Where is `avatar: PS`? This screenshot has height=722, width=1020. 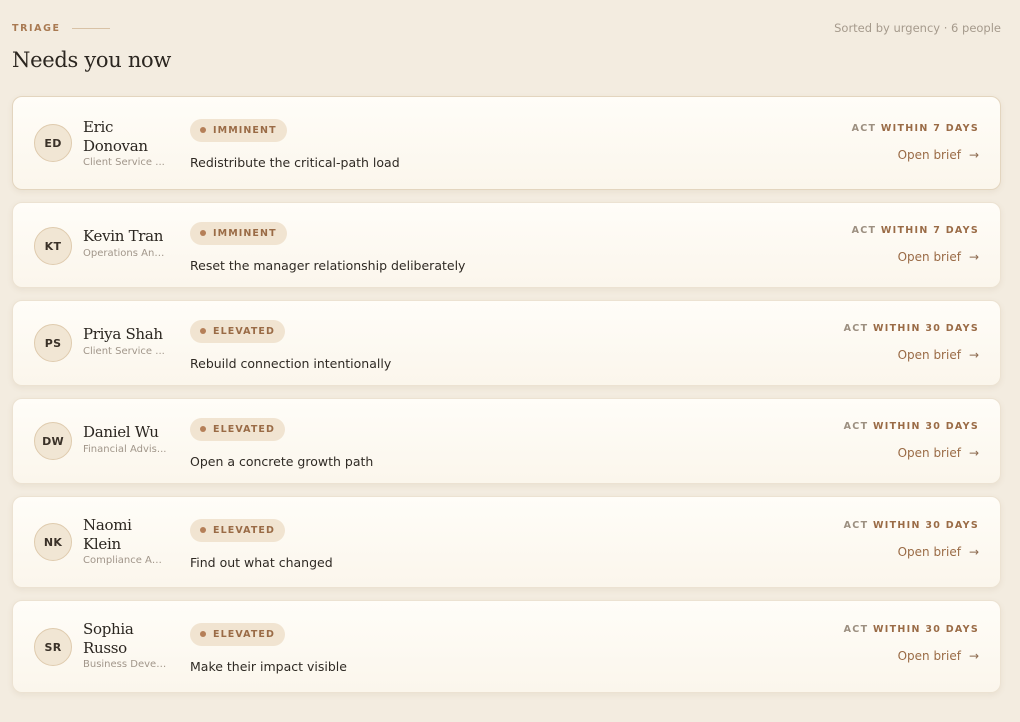
avatar: PS is located at coordinates (53, 343).